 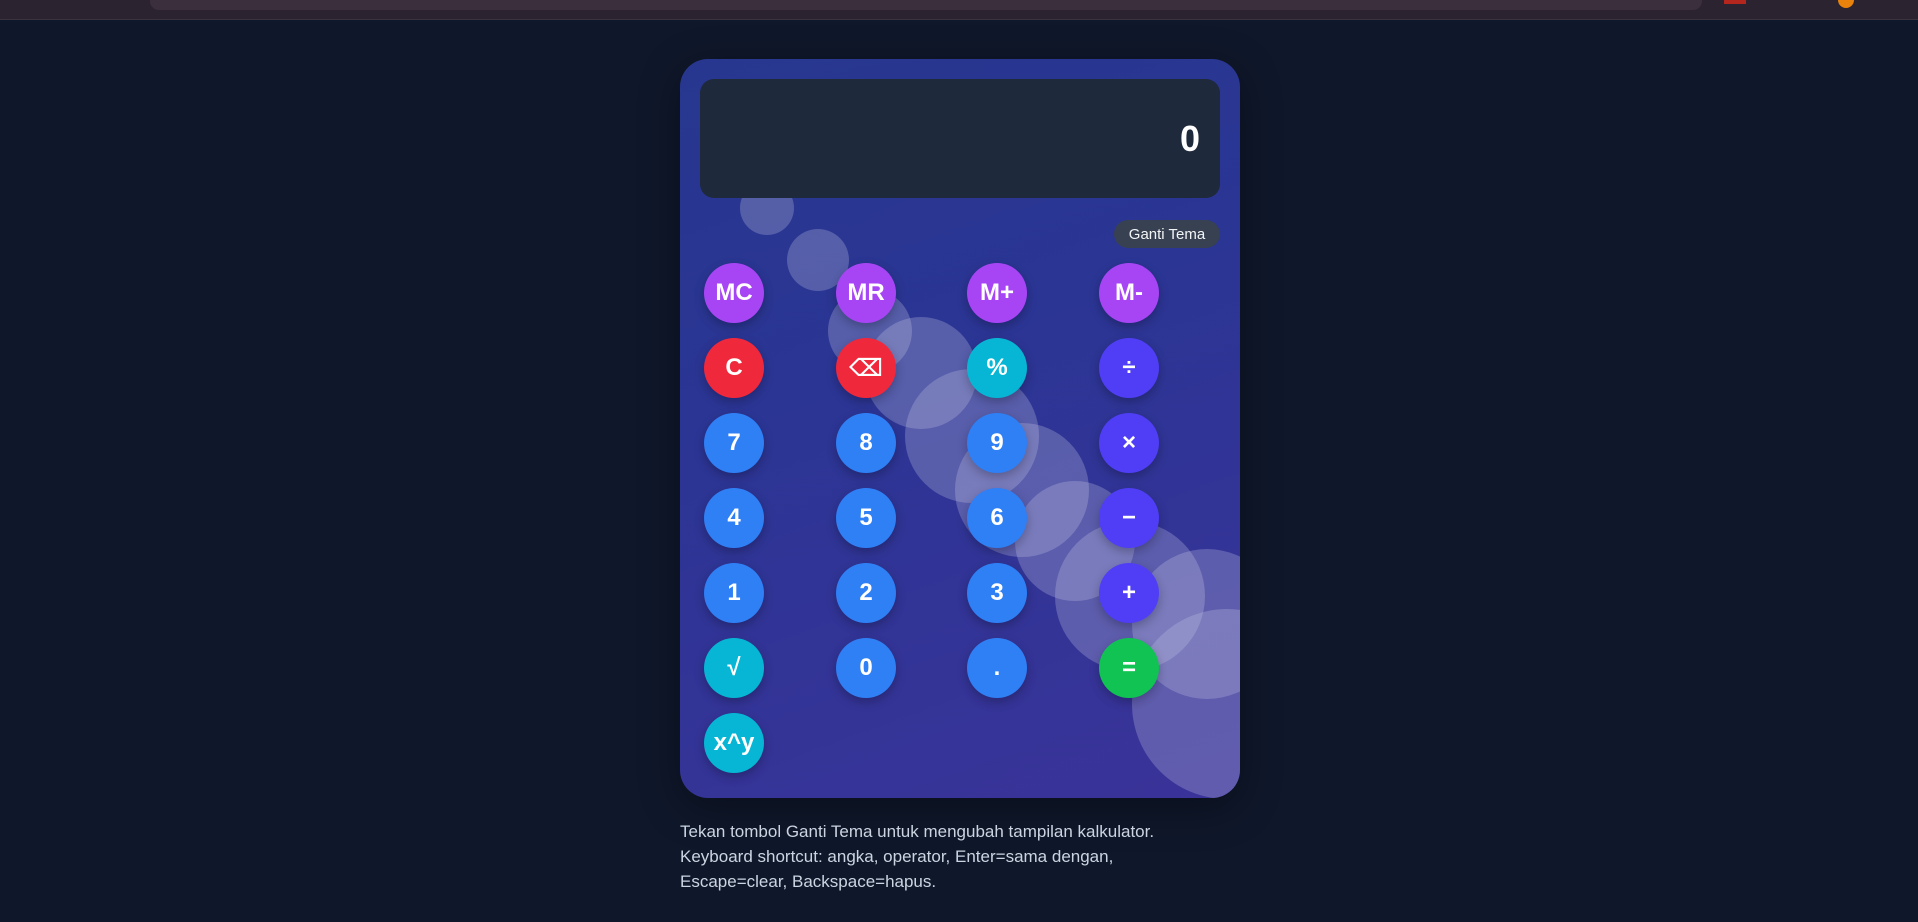 I want to click on memory-add-button: M+, so click(x=997, y=293).